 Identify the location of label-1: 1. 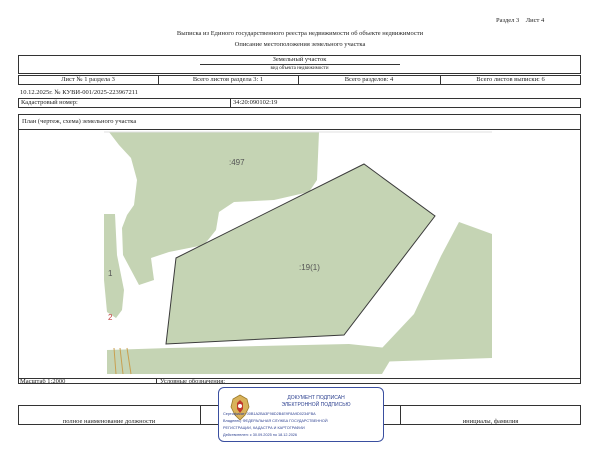
(110, 273).